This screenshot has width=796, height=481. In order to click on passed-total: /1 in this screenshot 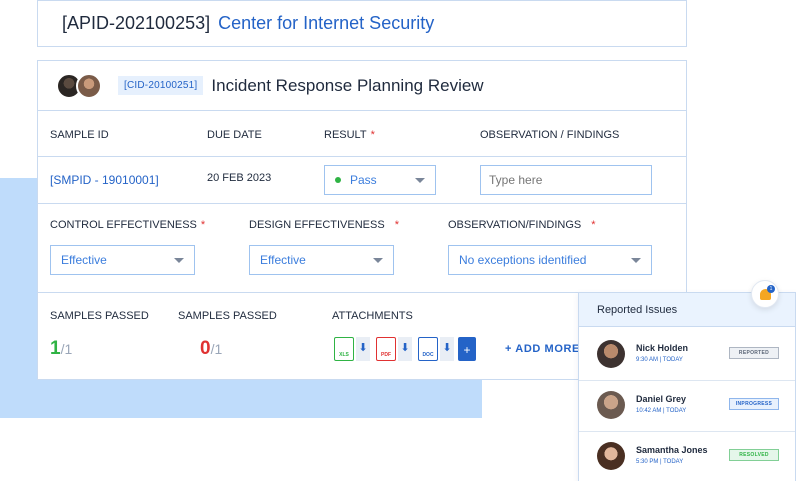, I will do `click(66, 349)`.